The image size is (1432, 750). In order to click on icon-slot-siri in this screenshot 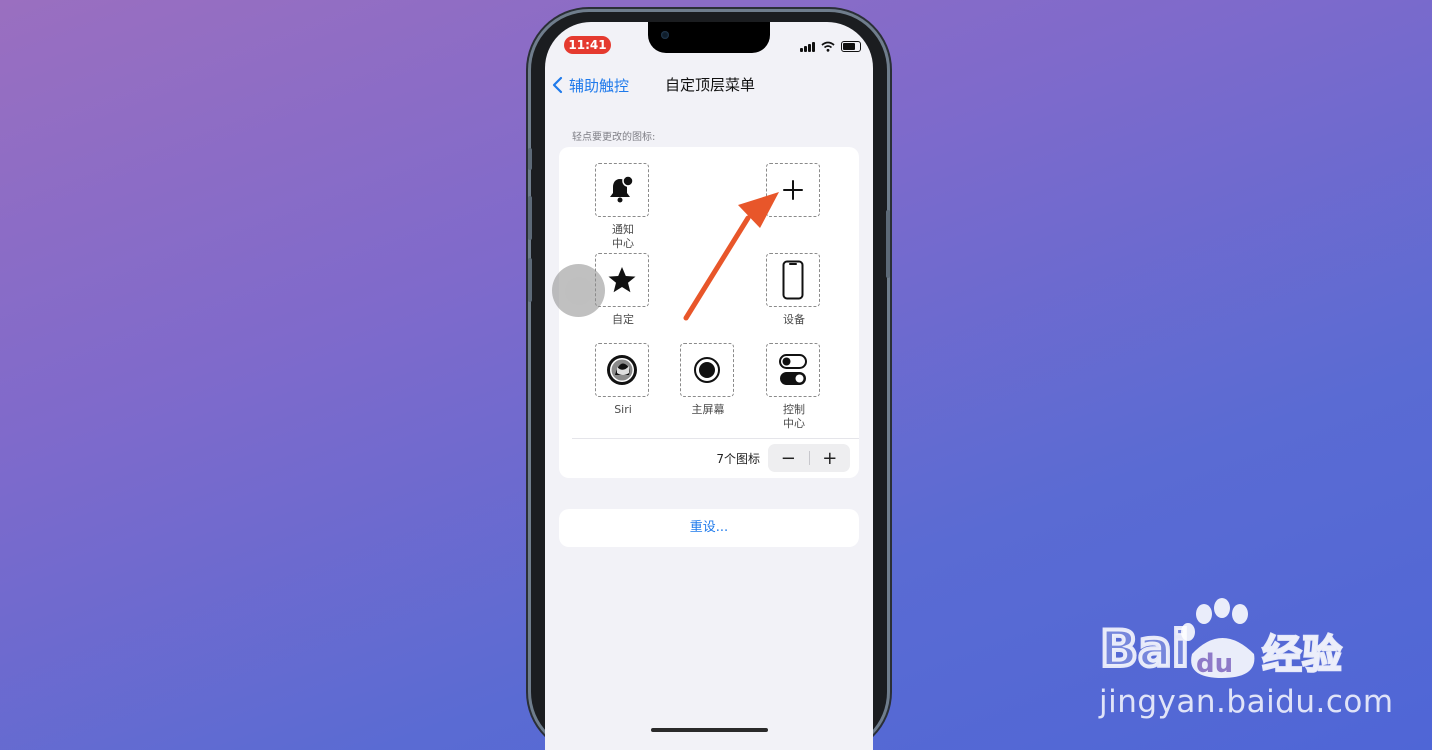, I will do `click(622, 370)`.